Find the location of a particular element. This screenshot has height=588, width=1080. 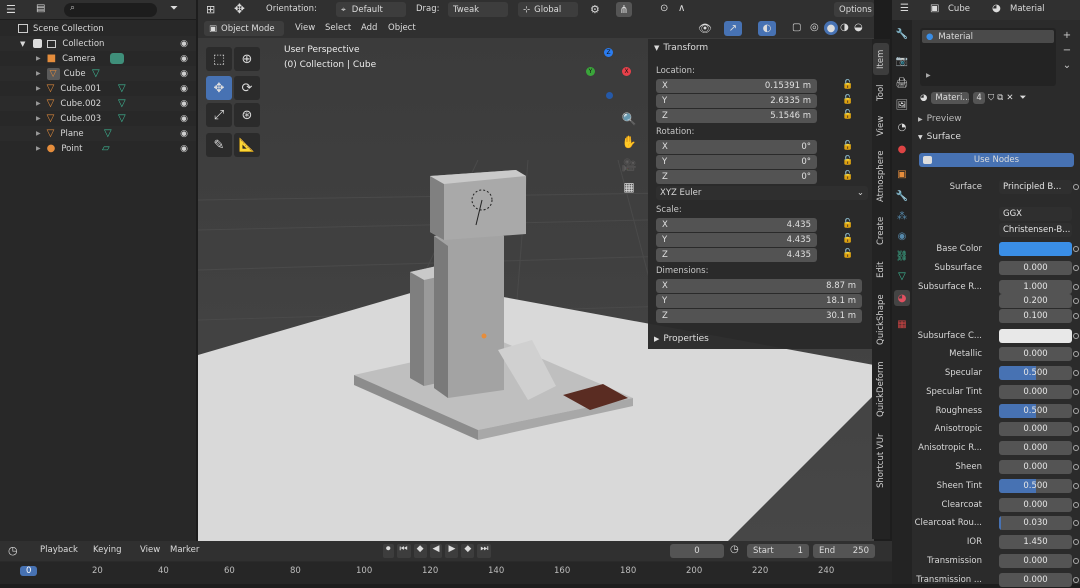

distribution-dropdown: GGX is located at coordinates (1035, 214).